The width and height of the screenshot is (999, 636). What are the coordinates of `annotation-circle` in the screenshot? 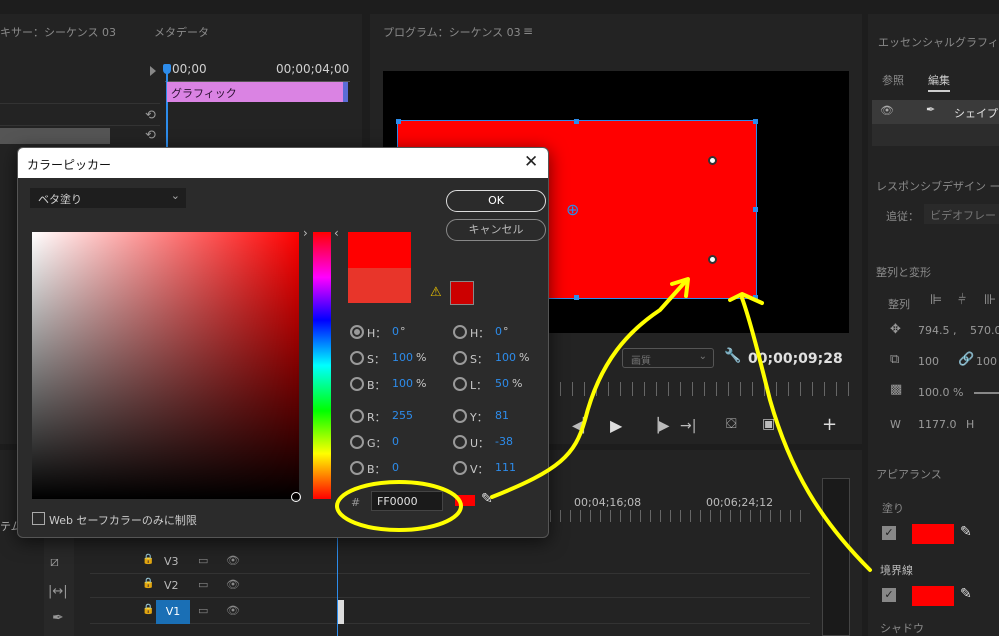 It's located at (399, 506).